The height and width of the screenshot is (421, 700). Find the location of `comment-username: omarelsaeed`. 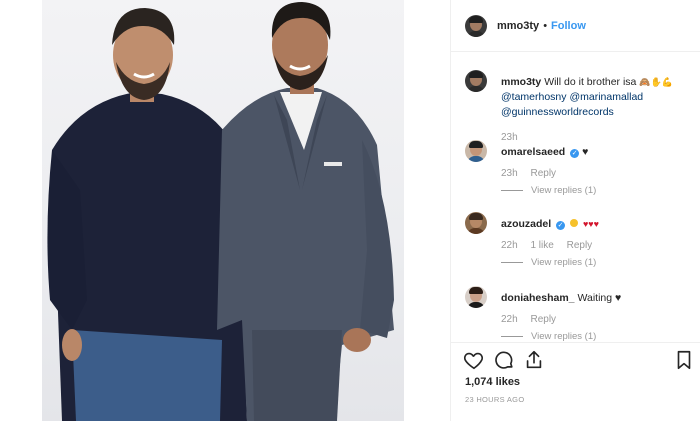

comment-username: omarelsaeed is located at coordinates (533, 152).